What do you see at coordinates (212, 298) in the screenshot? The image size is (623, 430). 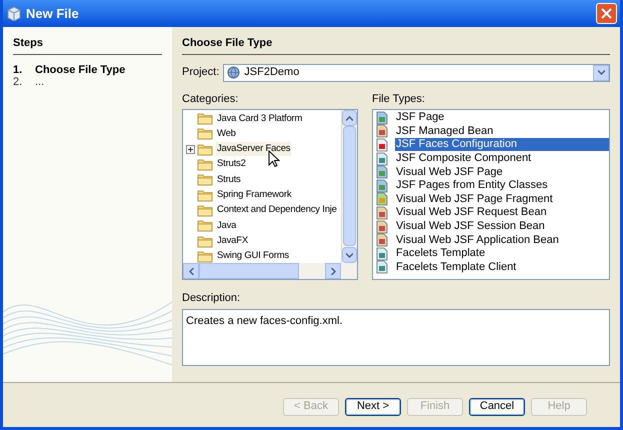 I see `description-label: Description:` at bounding box center [212, 298].